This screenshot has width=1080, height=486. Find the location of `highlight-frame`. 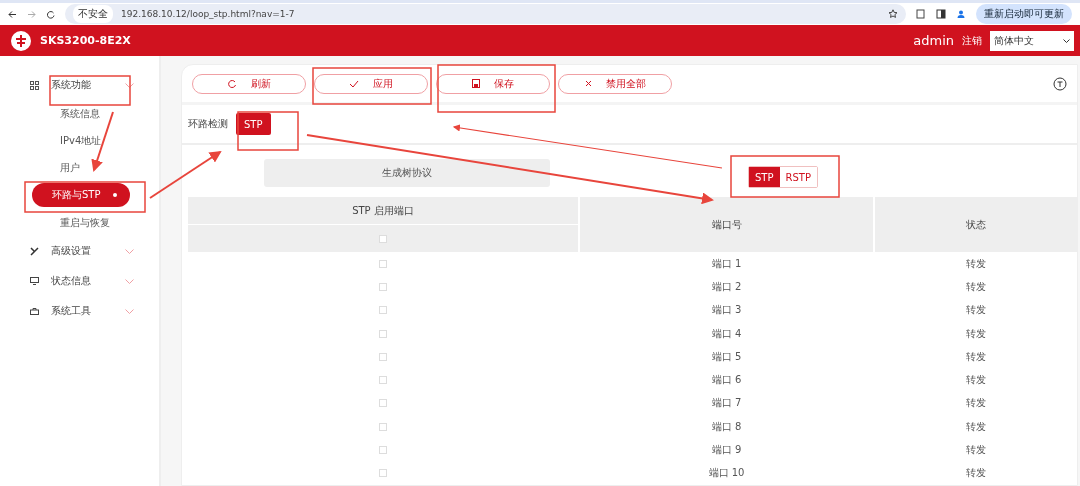

highlight-frame is located at coordinates (268, 131).